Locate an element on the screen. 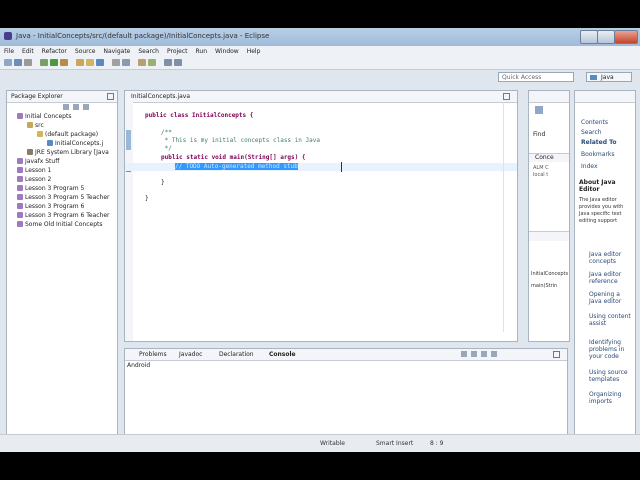 The height and width of the screenshot is (480, 640). mark-occurrences-icon is located at coordinates (152, 62).